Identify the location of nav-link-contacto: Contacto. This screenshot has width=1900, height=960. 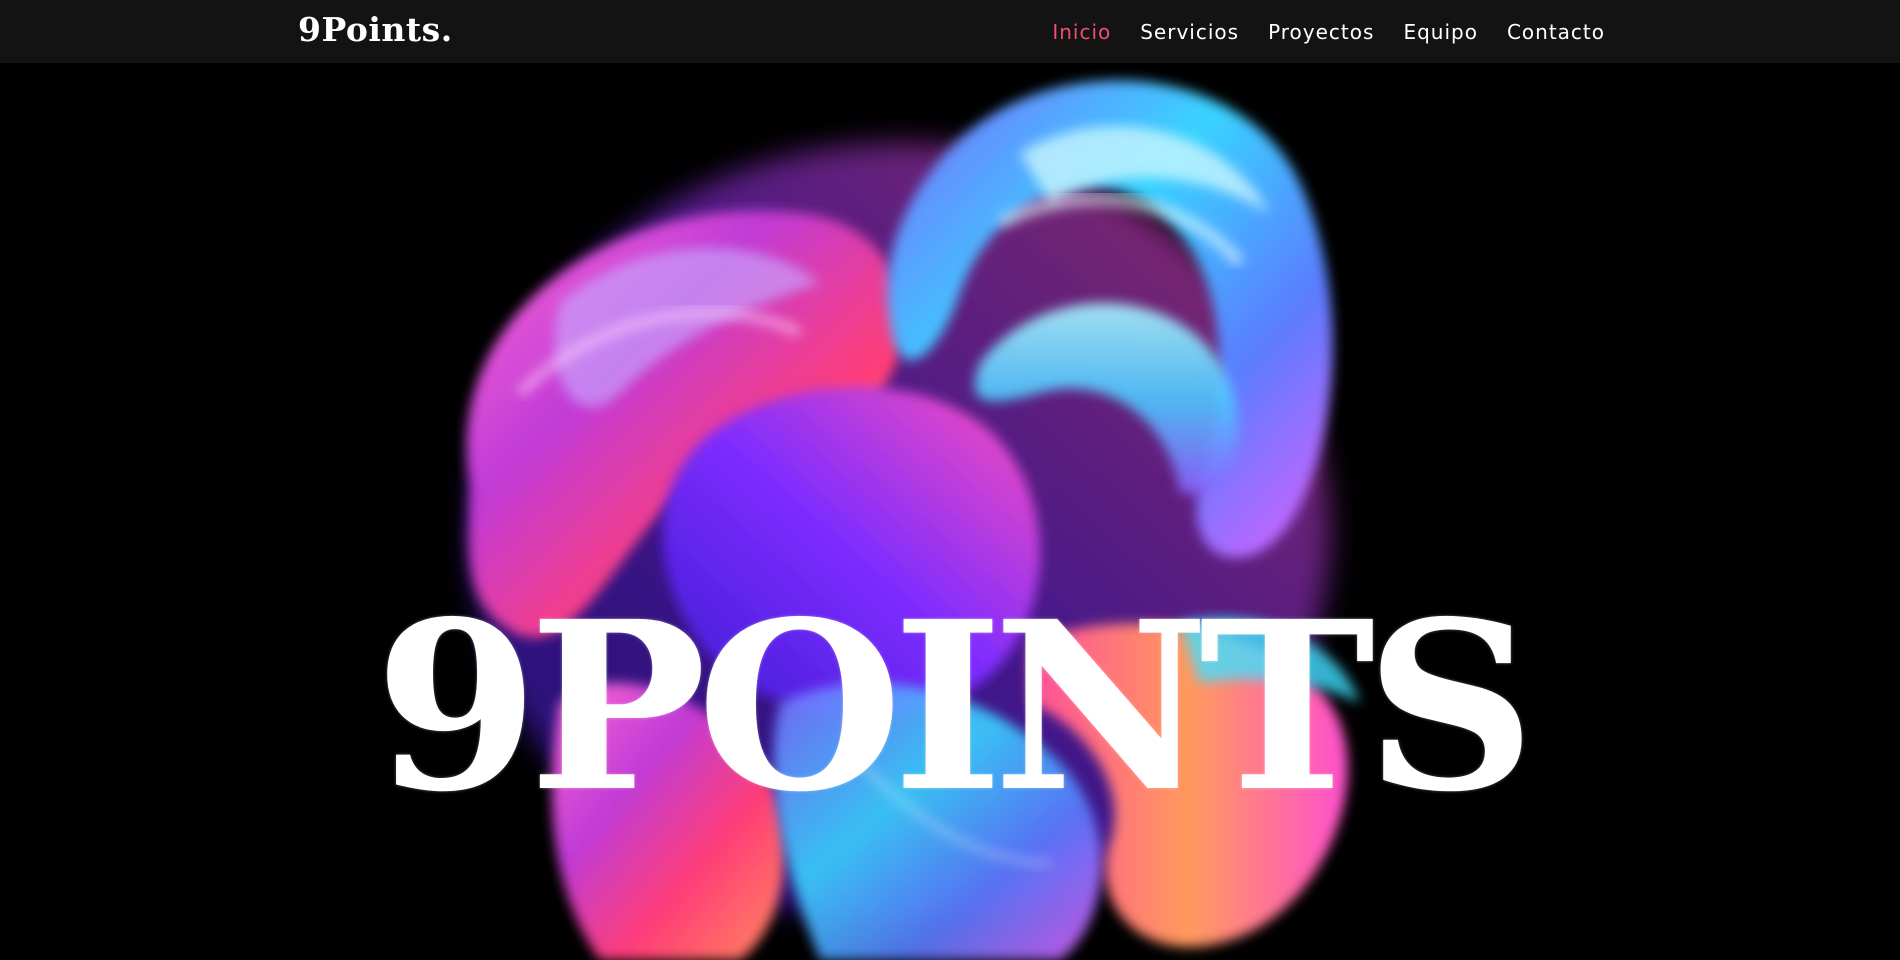
(1556, 32).